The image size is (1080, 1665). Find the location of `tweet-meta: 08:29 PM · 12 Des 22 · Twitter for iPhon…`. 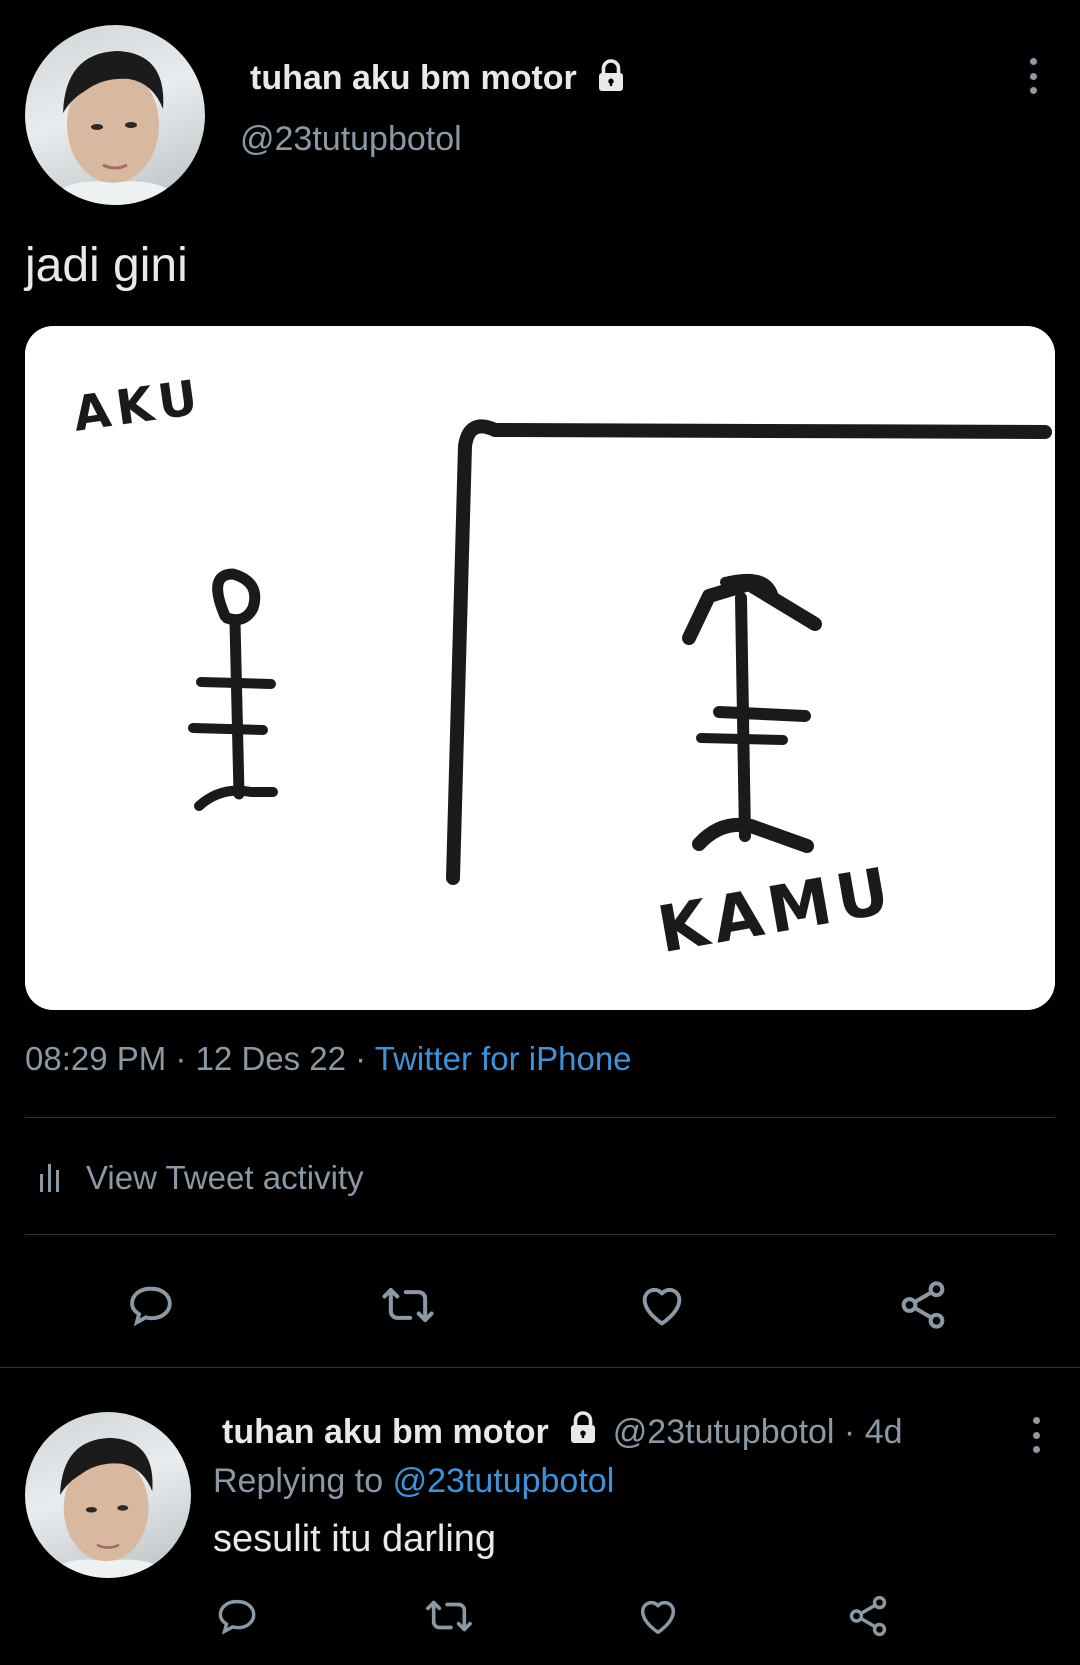

tweet-meta: 08:29 PM · 12 Des 22 · Twitter for iPhon… is located at coordinates (328, 1058).